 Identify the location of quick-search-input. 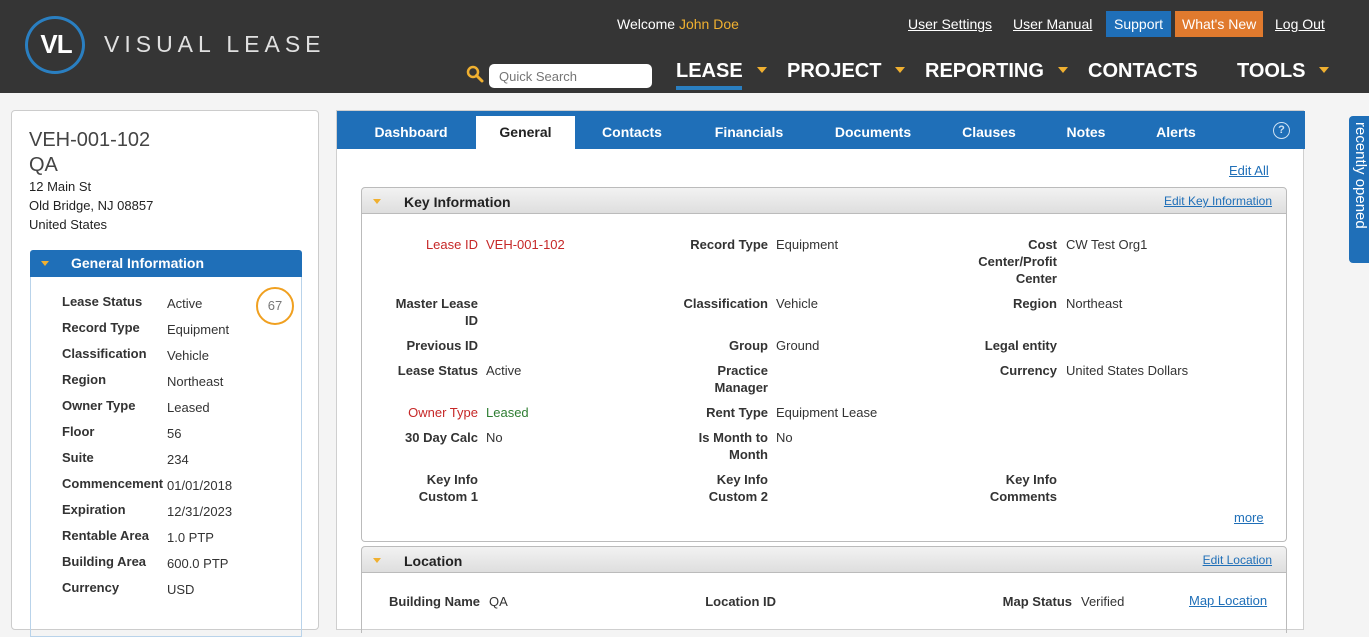
(570, 76).